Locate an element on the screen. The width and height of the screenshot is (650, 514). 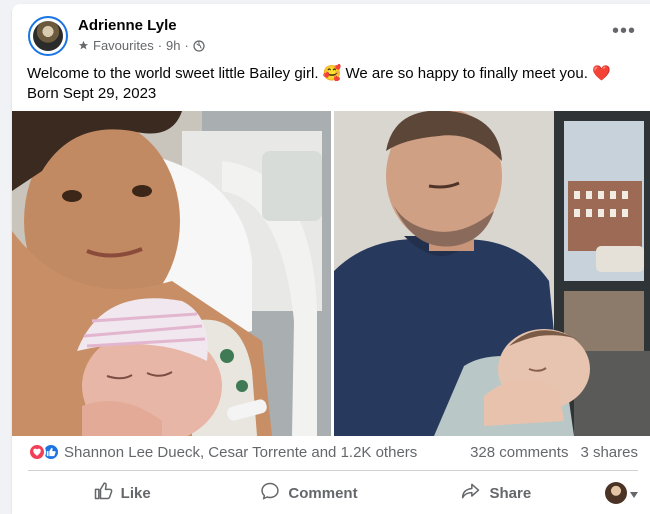
avatar-image is located at coordinates (48, 36).